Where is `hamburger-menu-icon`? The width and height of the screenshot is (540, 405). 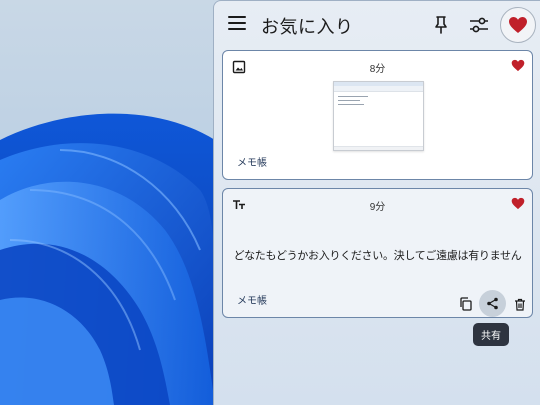
hamburger-menu-icon is located at coordinates (237, 24).